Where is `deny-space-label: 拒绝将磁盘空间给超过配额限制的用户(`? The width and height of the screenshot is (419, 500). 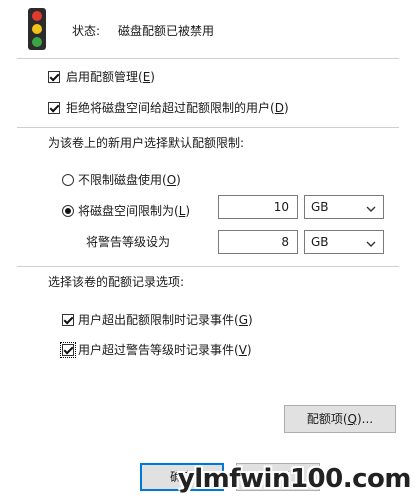 deny-space-label: 拒绝将磁盘空间给超过配额限制的用户( is located at coordinates (170, 108).